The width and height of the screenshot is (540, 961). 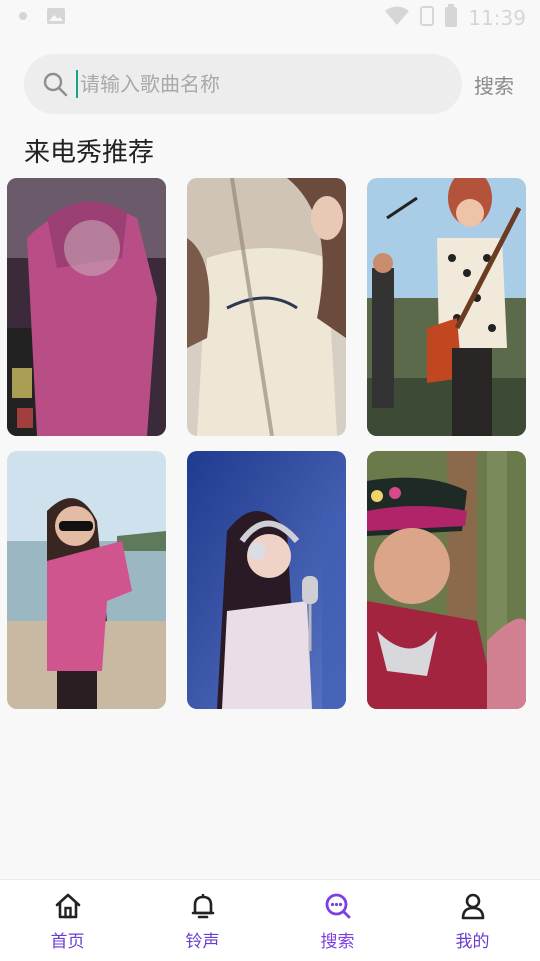 What do you see at coordinates (494, 84) in the screenshot?
I see `search-button: 搜索` at bounding box center [494, 84].